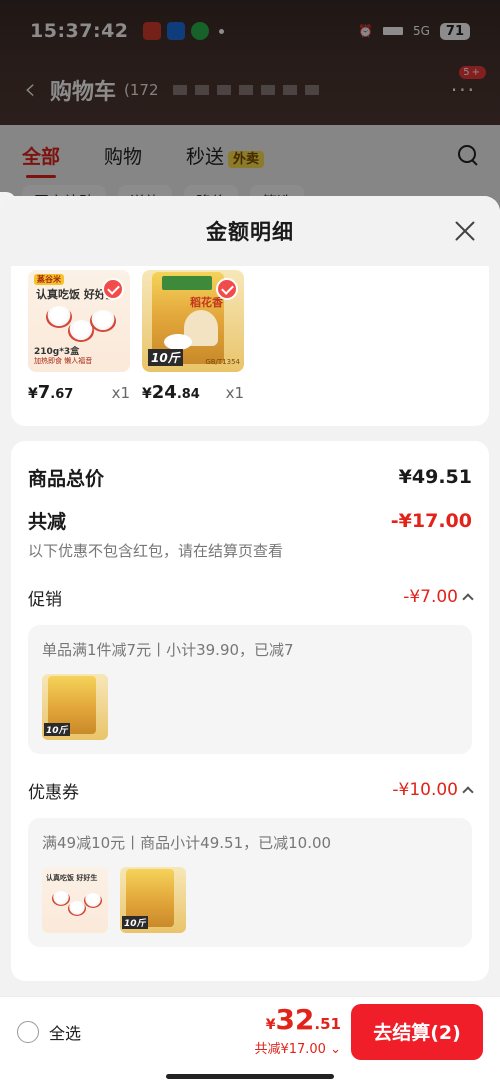  What do you see at coordinates (51, 392) in the screenshot?
I see `product-price: ¥7.67` at bounding box center [51, 392].